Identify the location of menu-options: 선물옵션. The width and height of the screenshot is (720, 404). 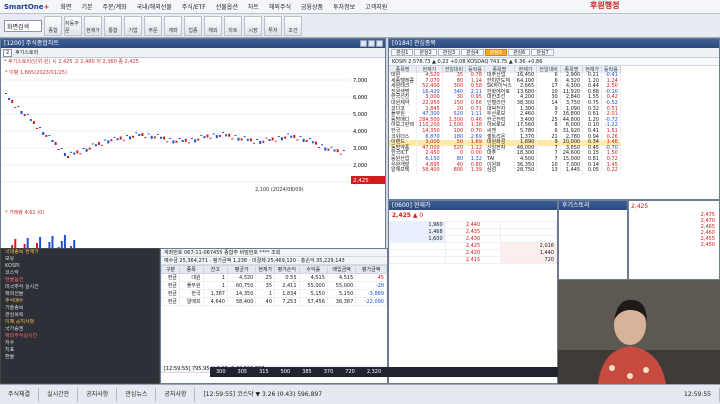
(227, 6).